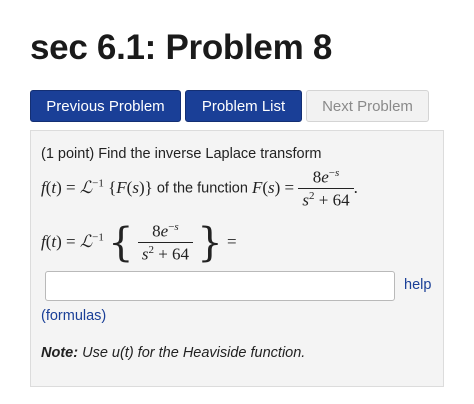  I want to click on note-text: Use u(t) for the Heaviside function., so click(194, 353).